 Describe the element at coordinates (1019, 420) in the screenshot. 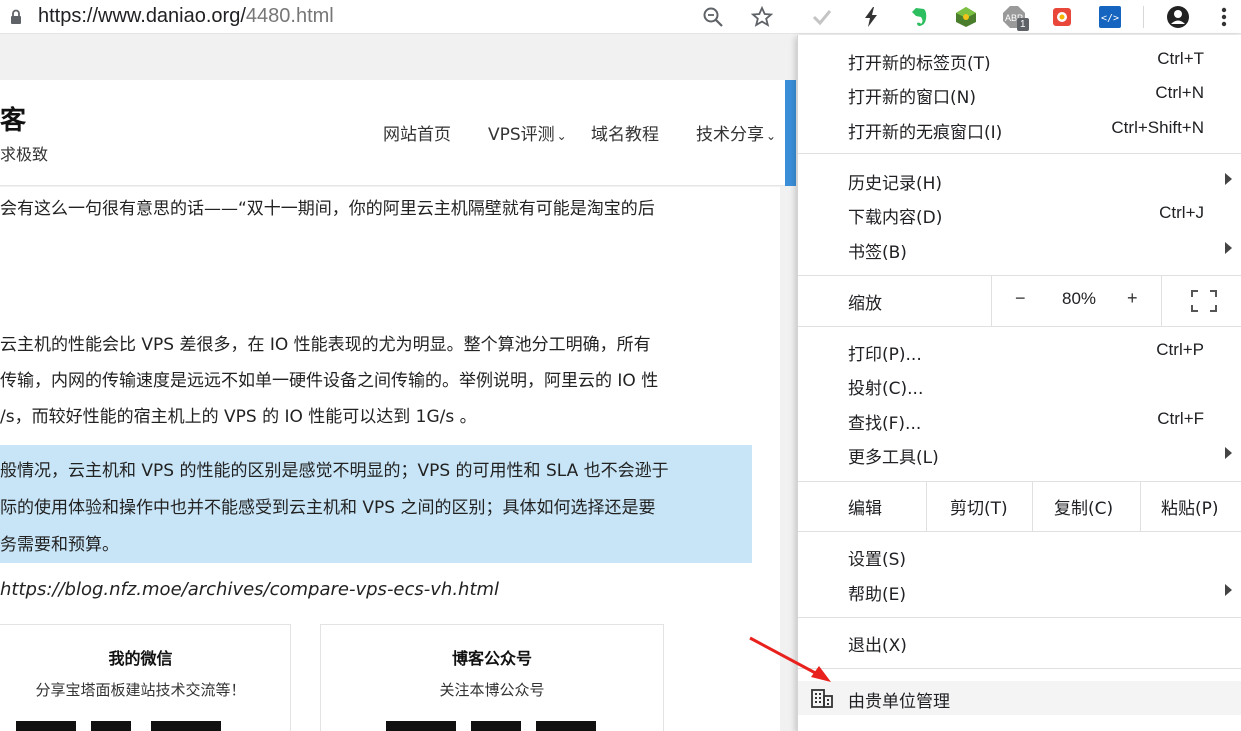

I see `menu-item-find: 查找(F)... Ctrl+F` at that location.